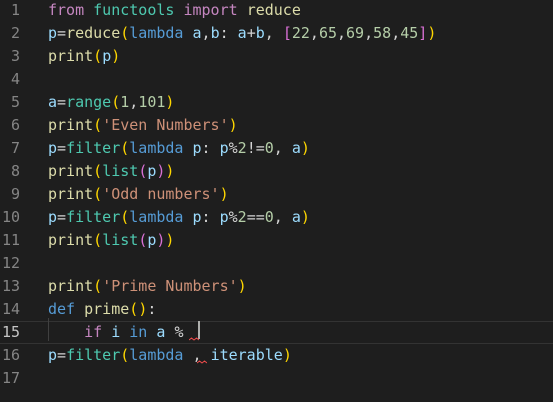 This screenshot has height=402, width=553. I want to click on code-line: 8 print(list(p)), so click(276, 171).